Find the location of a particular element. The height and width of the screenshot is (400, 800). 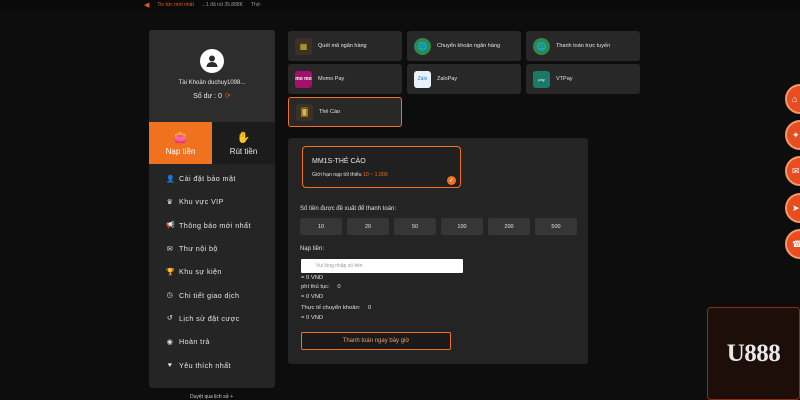

qr-icon: ▦ is located at coordinates (303, 46).